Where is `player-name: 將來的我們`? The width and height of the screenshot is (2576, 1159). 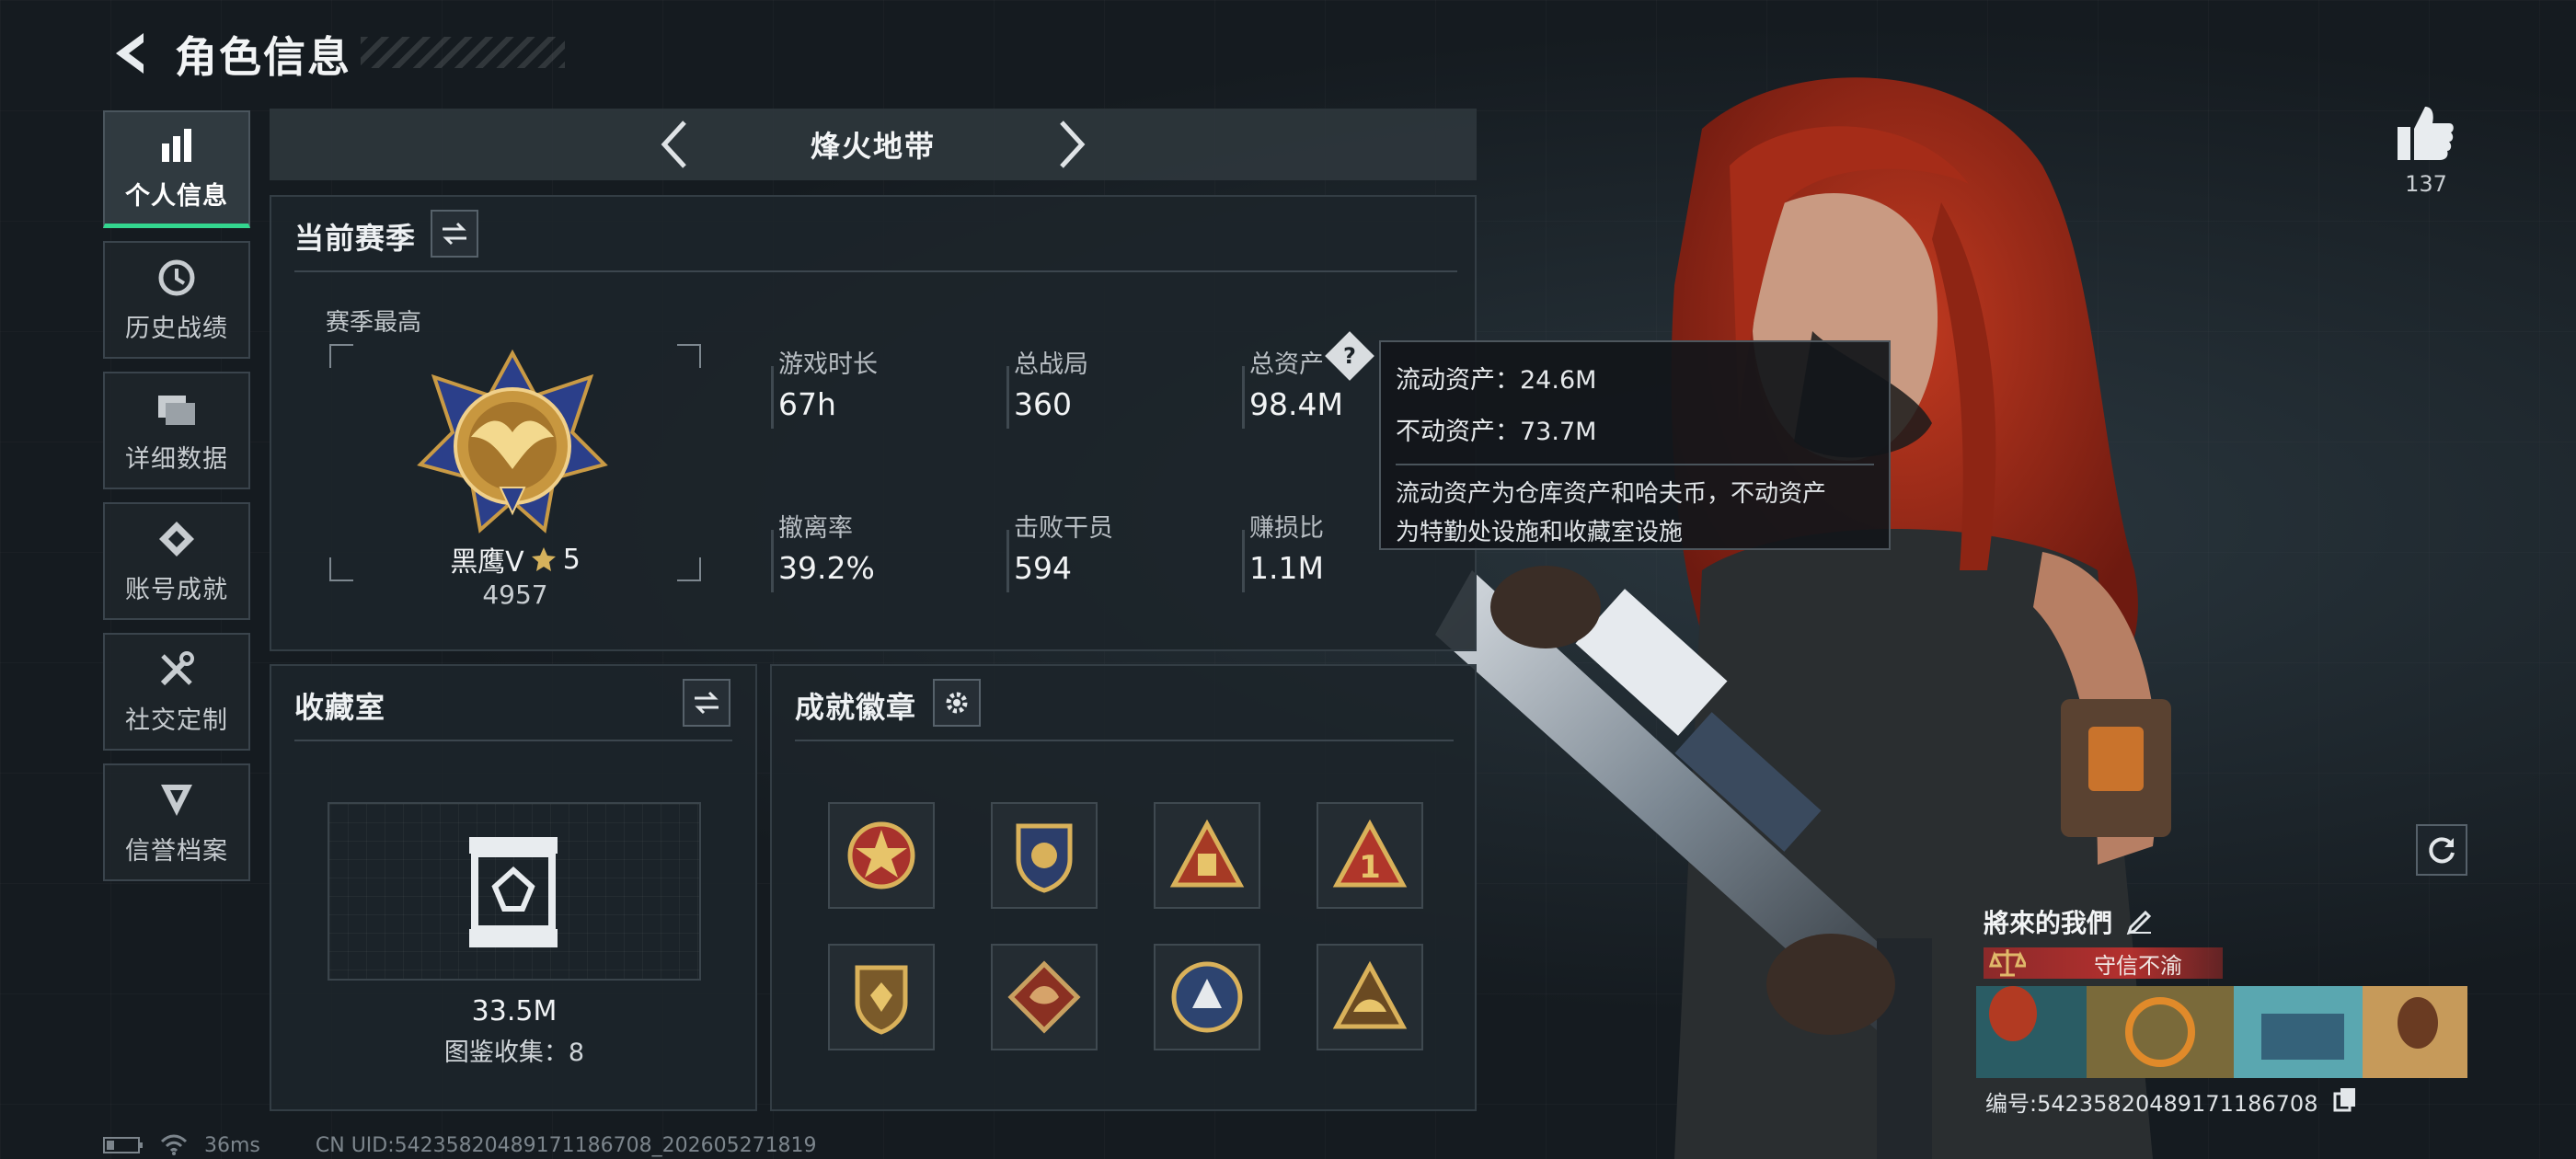 player-name: 將來的我們 is located at coordinates (2048, 923).